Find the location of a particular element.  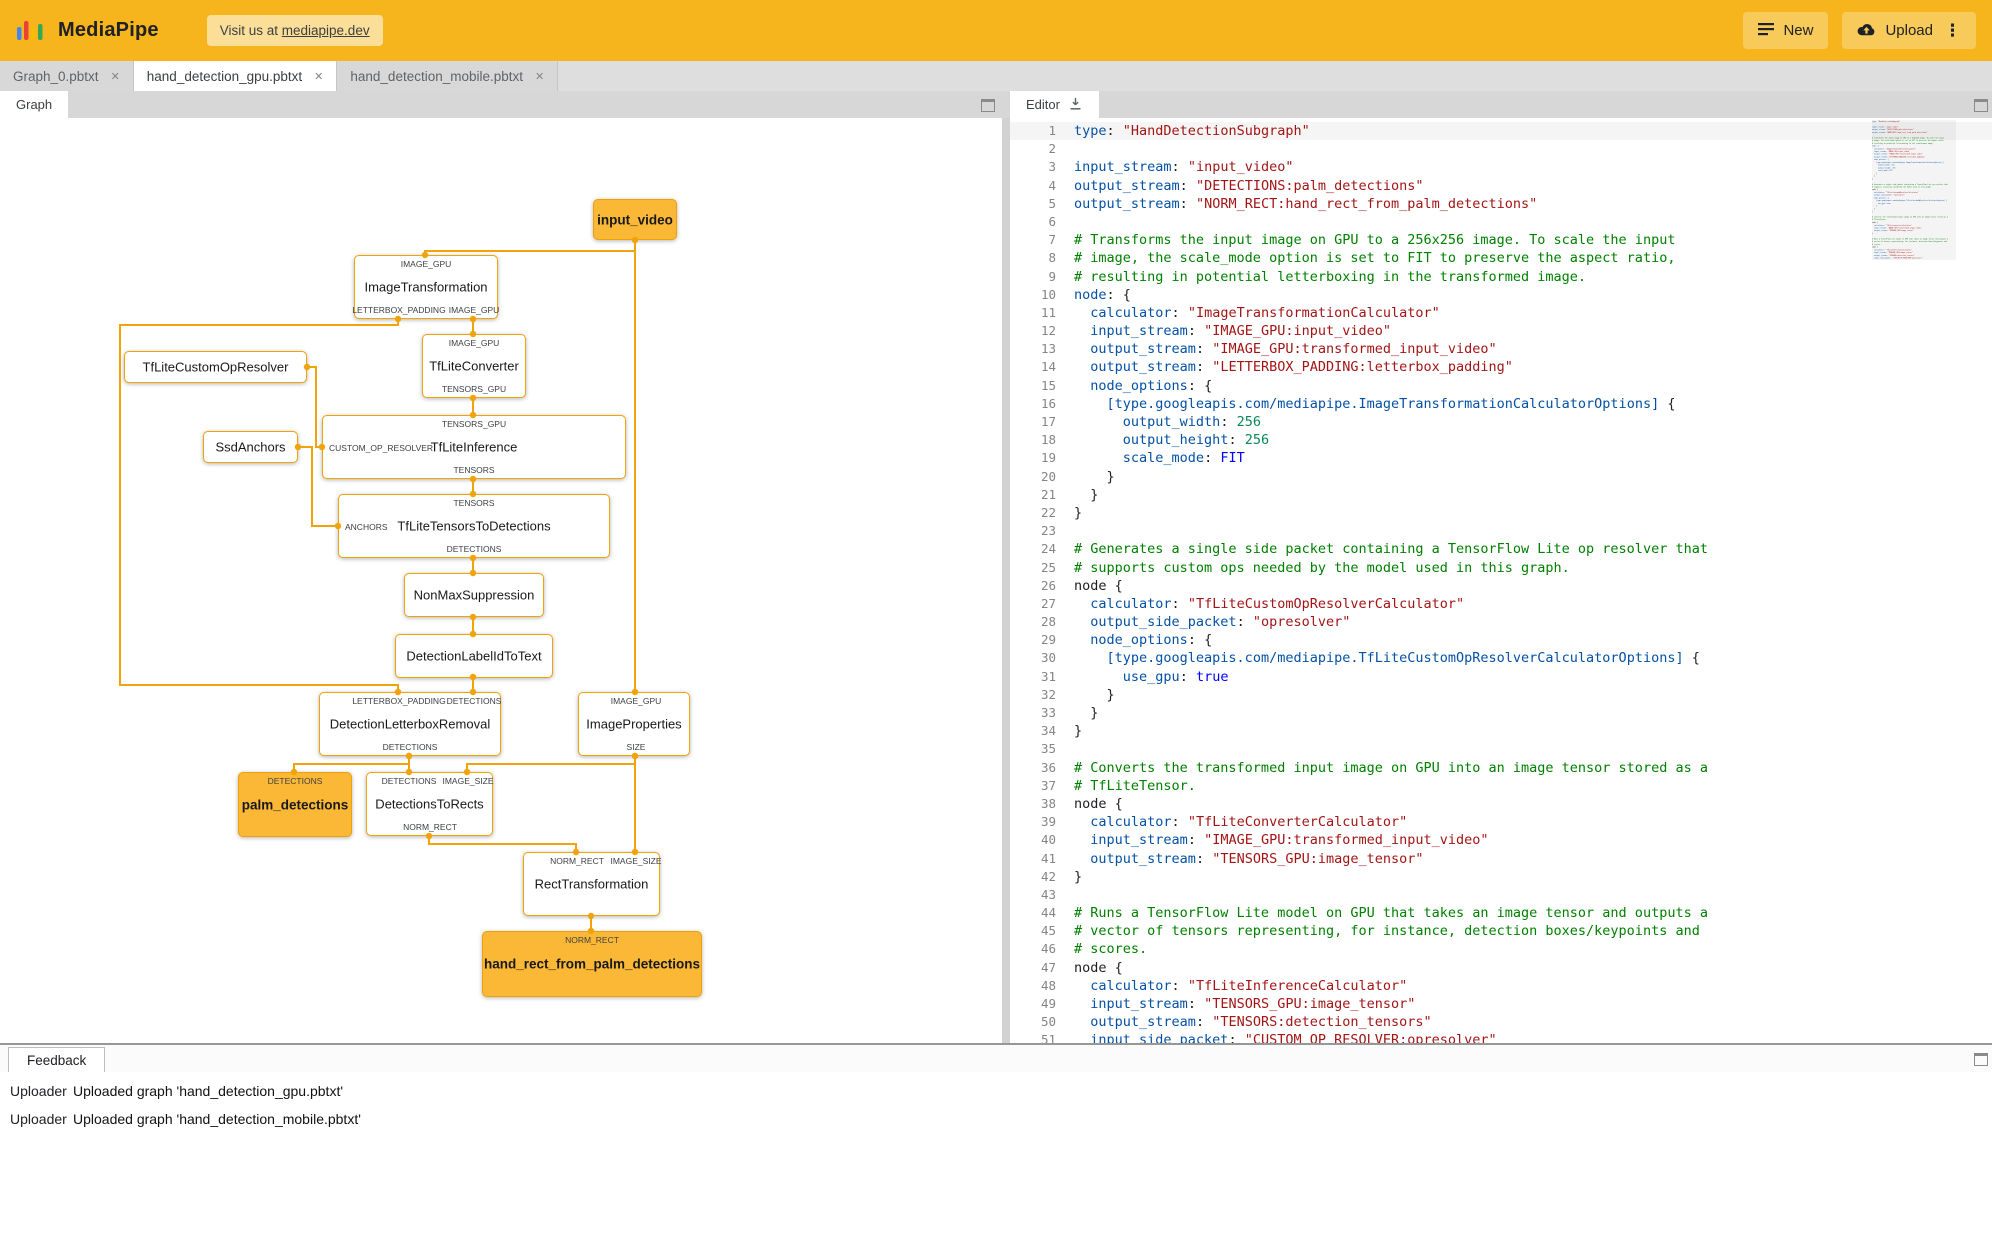

download-graph-icon is located at coordinates (1075, 105).